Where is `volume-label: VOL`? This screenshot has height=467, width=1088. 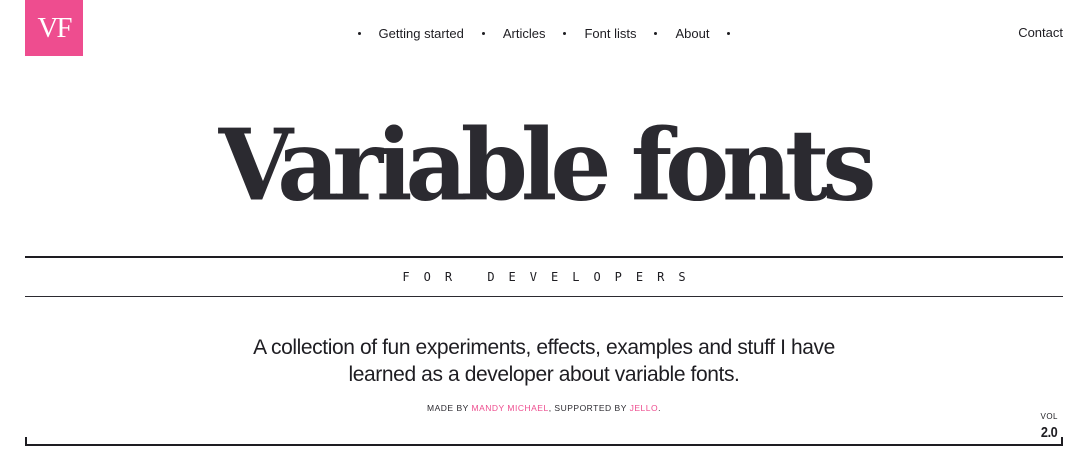
volume-label: VOL is located at coordinates (1049, 416).